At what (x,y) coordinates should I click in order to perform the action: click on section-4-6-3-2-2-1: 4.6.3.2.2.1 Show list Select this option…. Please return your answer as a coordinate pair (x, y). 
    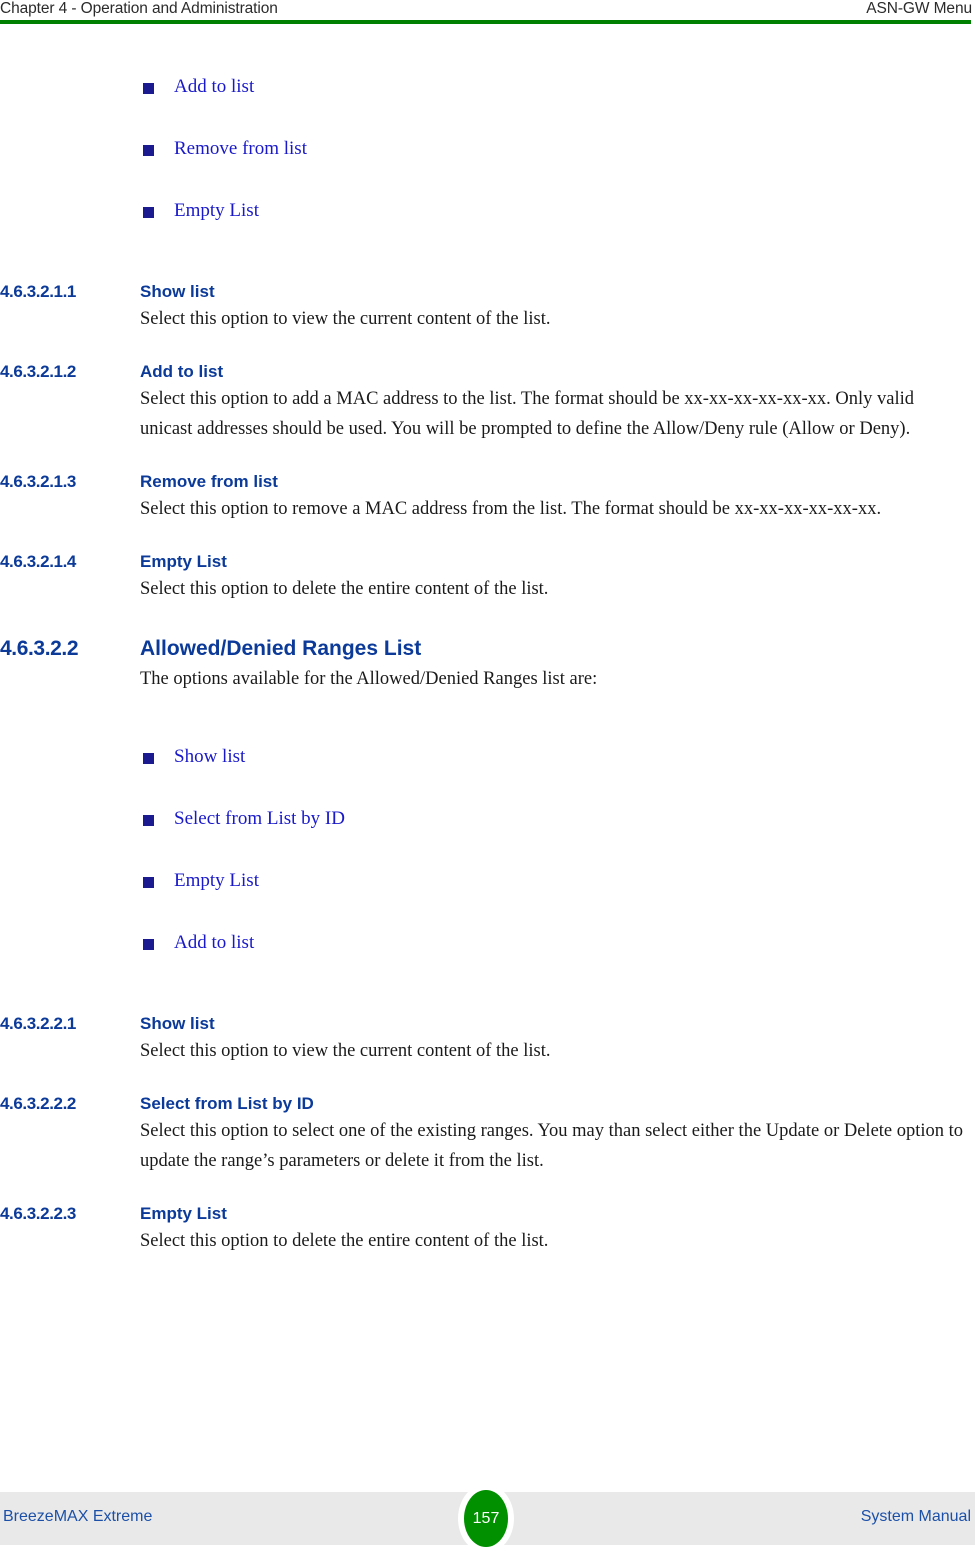
    Looking at the image, I should click on (487, 1039).